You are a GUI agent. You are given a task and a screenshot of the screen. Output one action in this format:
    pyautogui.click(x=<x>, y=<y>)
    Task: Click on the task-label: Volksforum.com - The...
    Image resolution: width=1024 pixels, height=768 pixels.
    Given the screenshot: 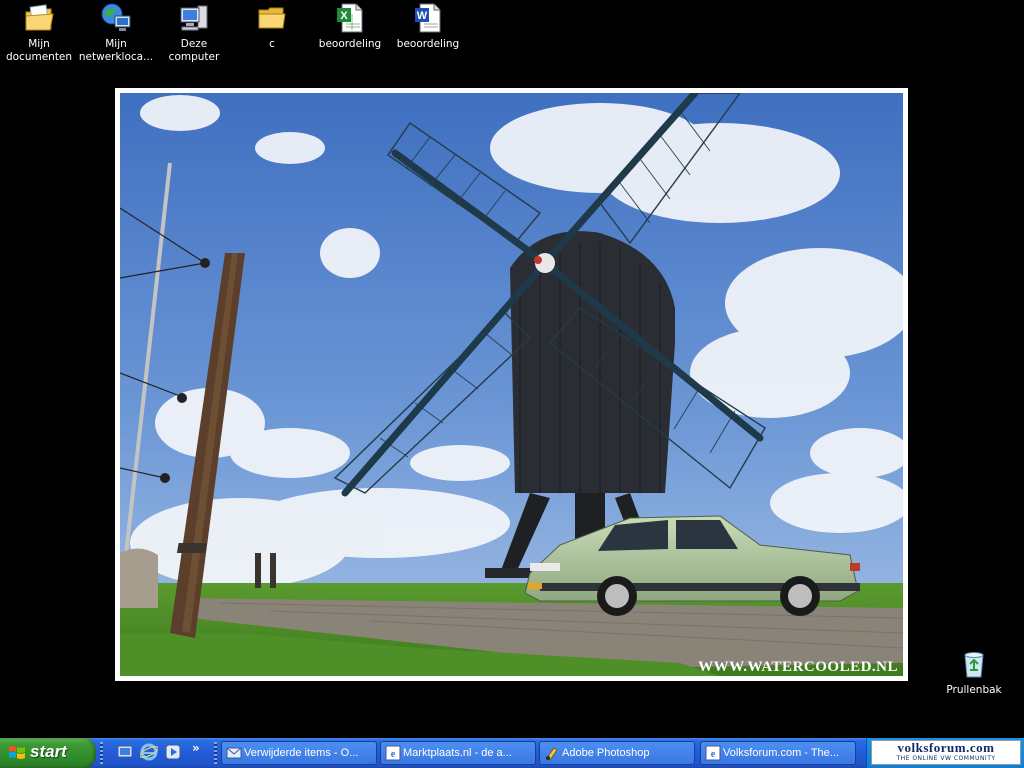 What is the action you would take?
    pyautogui.click(x=781, y=753)
    